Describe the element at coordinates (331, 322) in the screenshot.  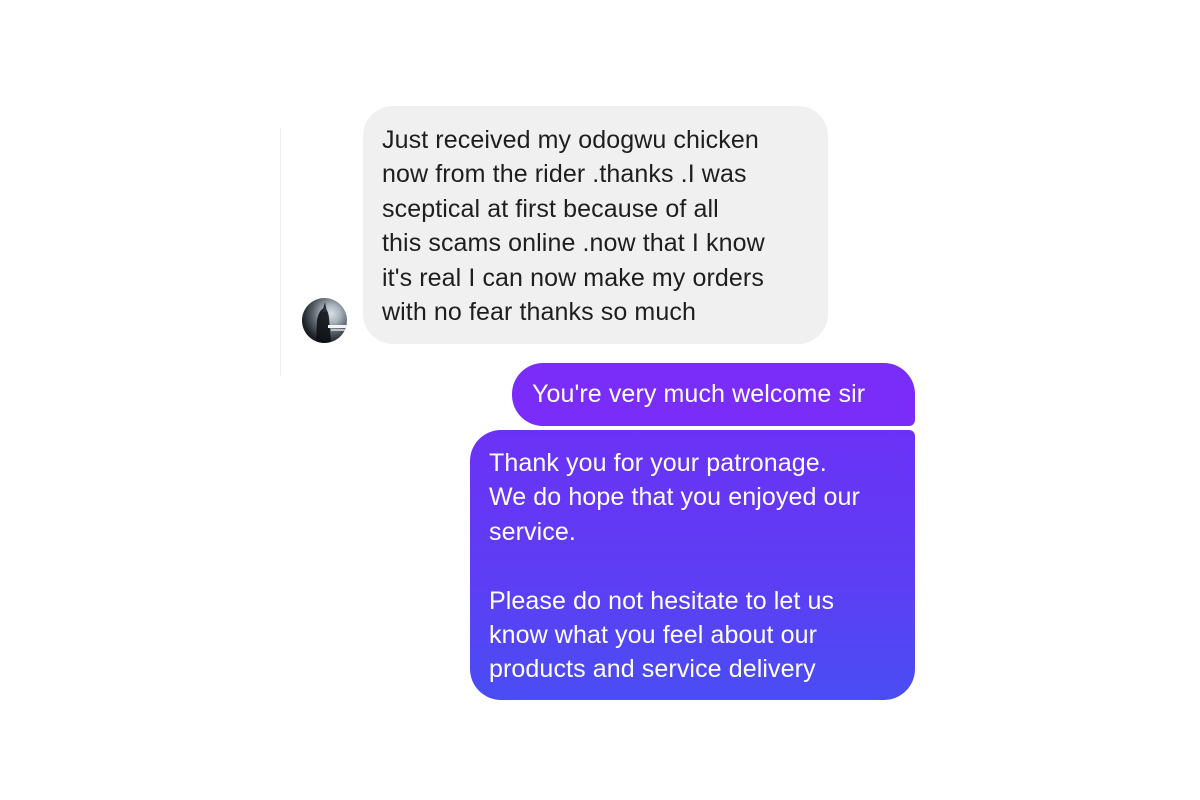
I see `avatar-photo-icon` at that location.